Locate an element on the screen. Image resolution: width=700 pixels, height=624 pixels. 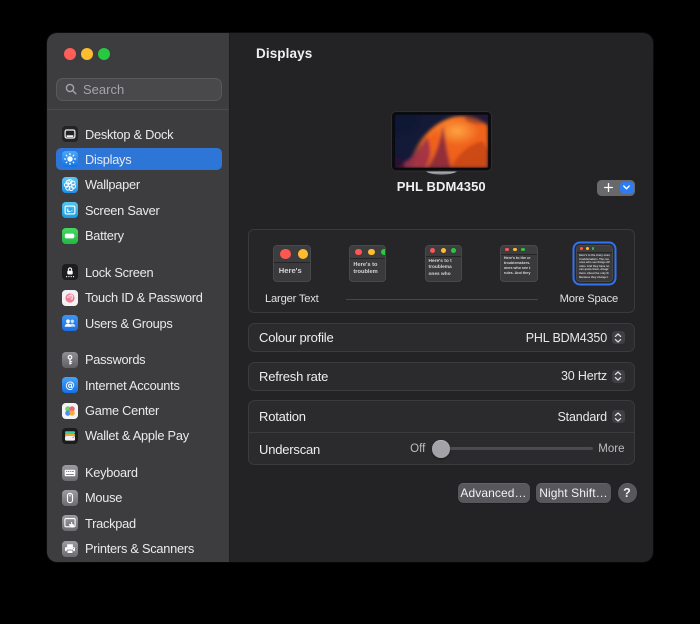
display-name: PHL BDM4350 is located at coordinates (441, 186).